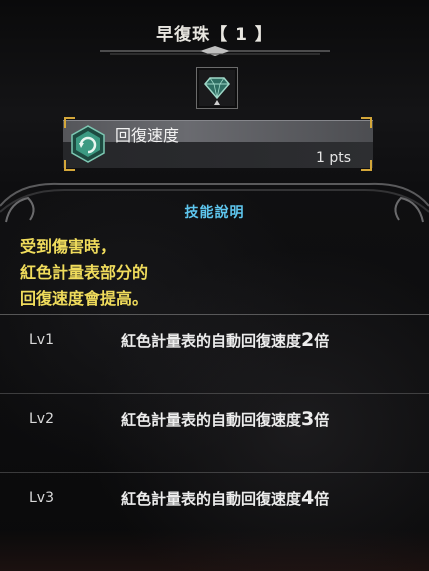 The height and width of the screenshot is (571, 429). I want to click on section-title: 技能說明, so click(214, 213).